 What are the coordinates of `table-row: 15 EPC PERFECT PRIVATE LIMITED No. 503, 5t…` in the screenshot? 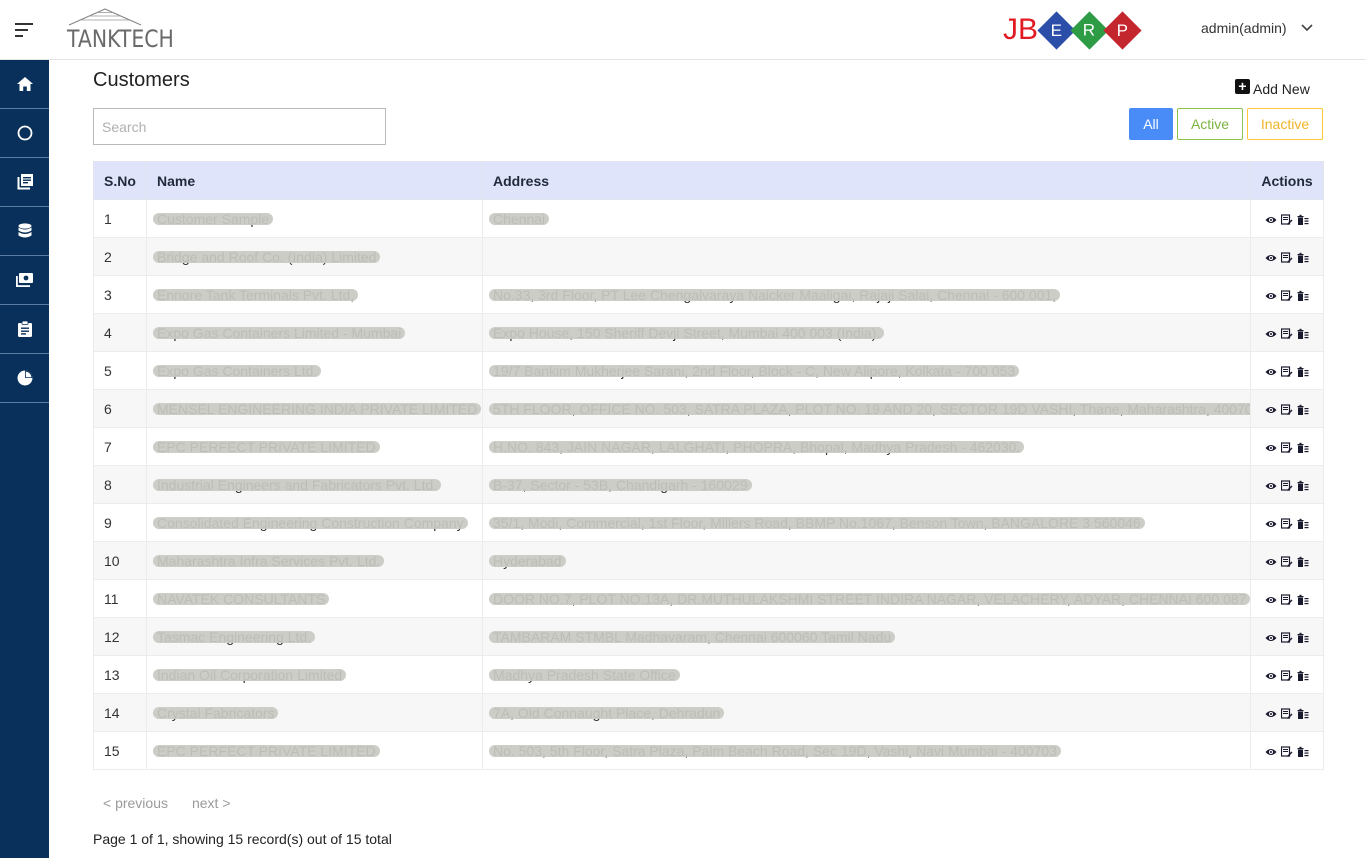 It's located at (708, 750).